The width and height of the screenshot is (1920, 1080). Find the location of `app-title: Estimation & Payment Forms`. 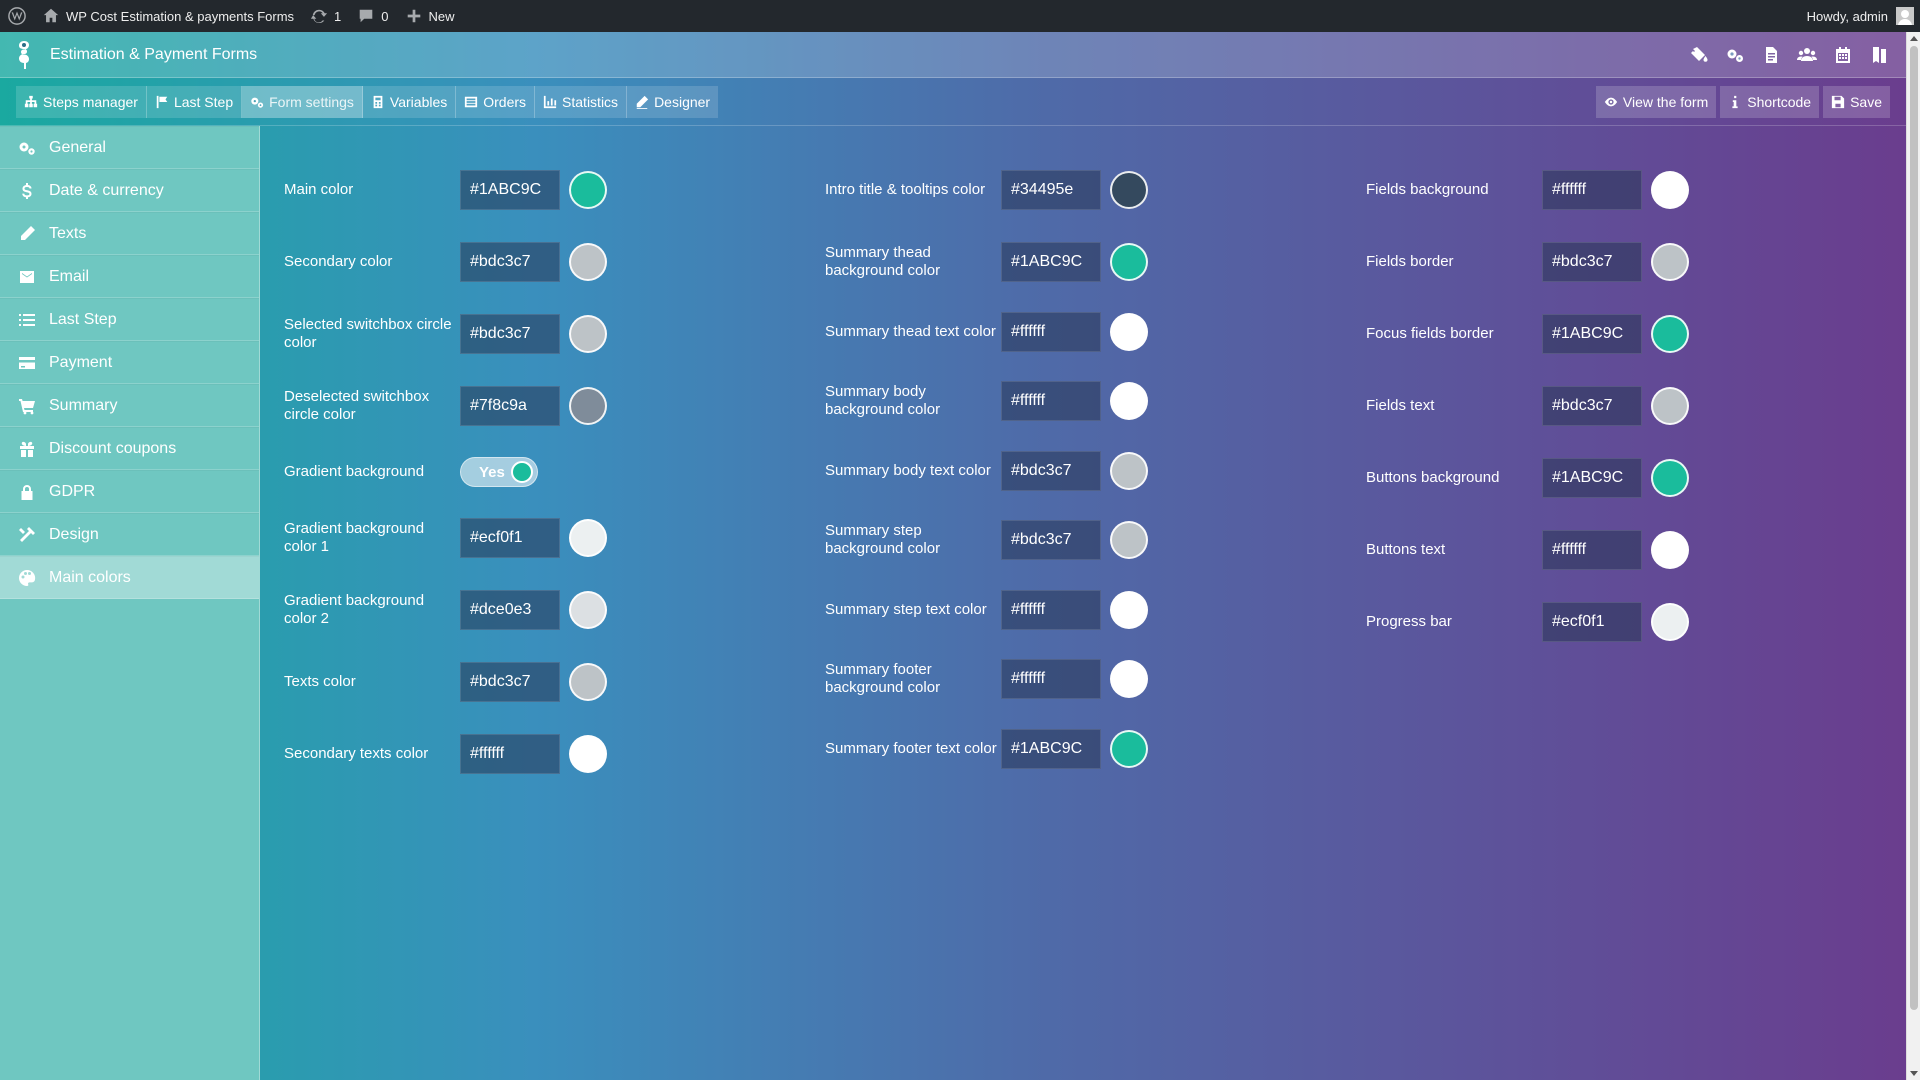

app-title: Estimation & Payment Forms is located at coordinates (154, 54).